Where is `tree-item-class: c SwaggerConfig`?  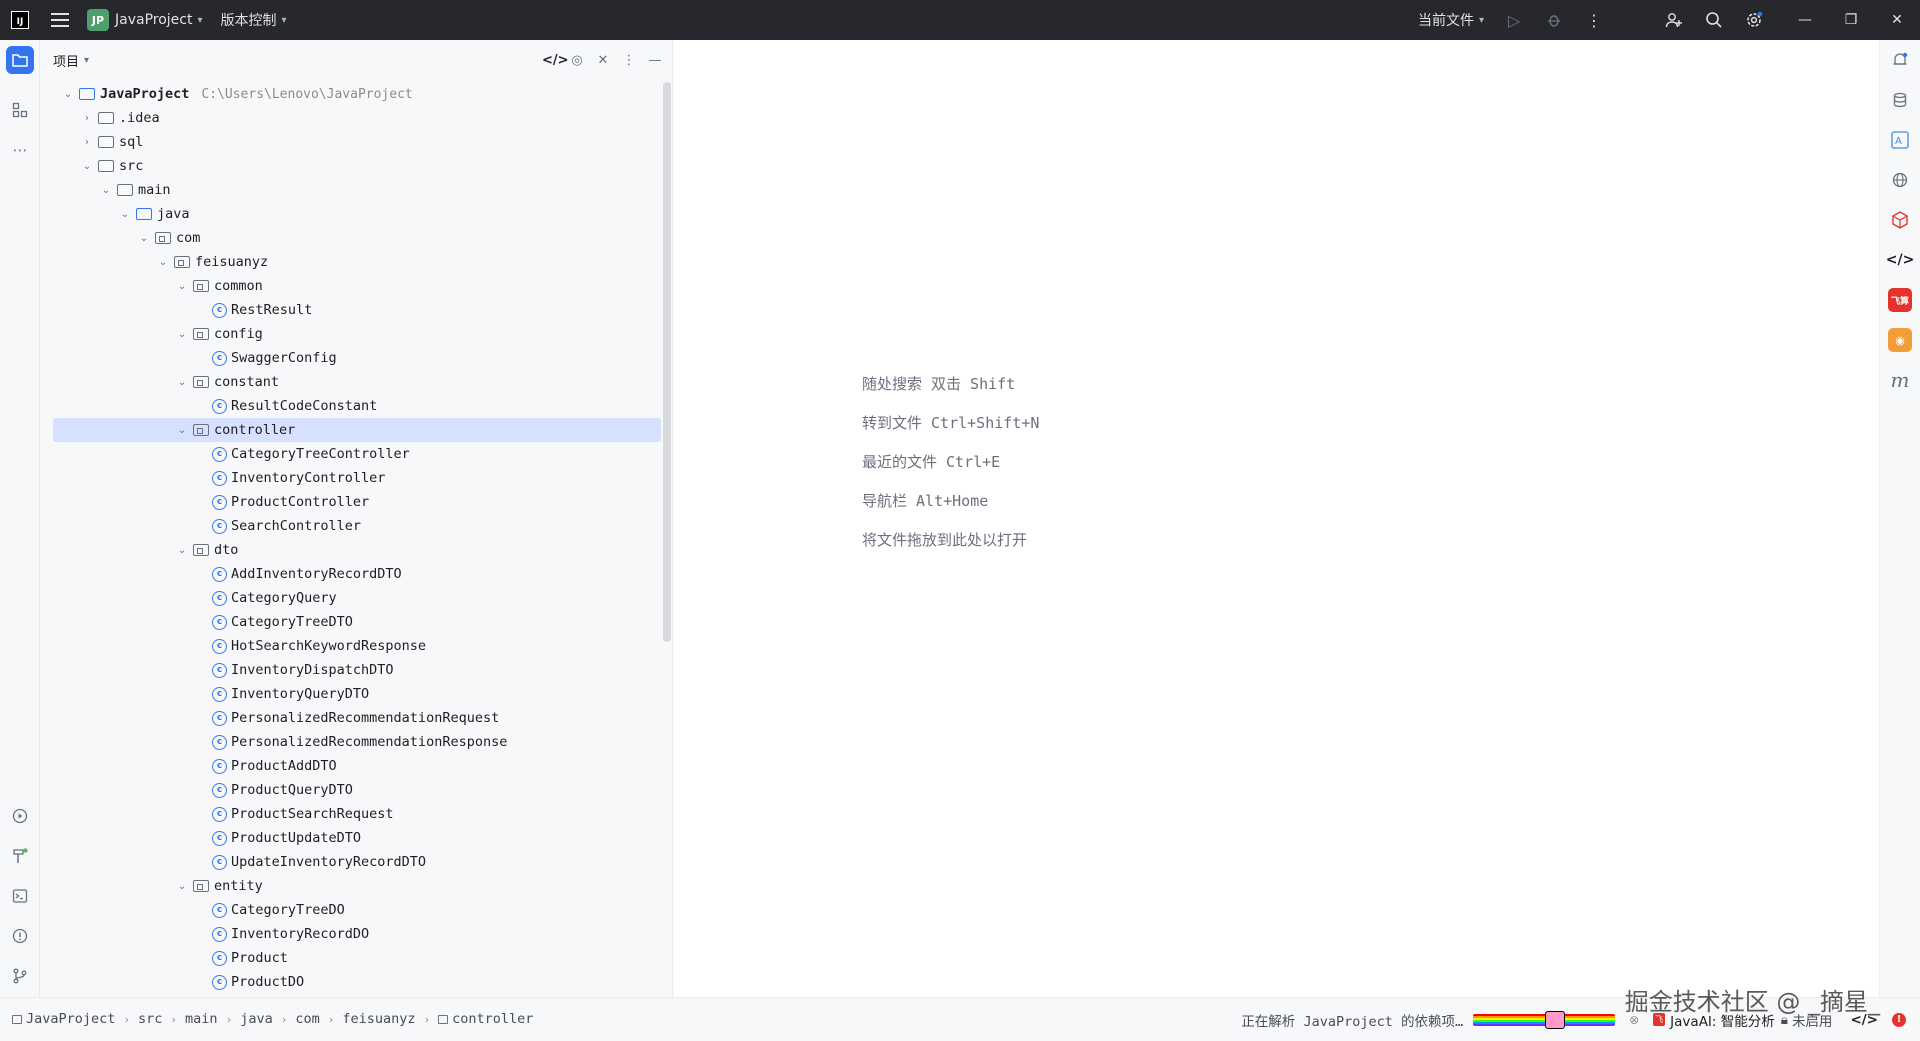 tree-item-class: c SwaggerConfig is located at coordinates (357, 358).